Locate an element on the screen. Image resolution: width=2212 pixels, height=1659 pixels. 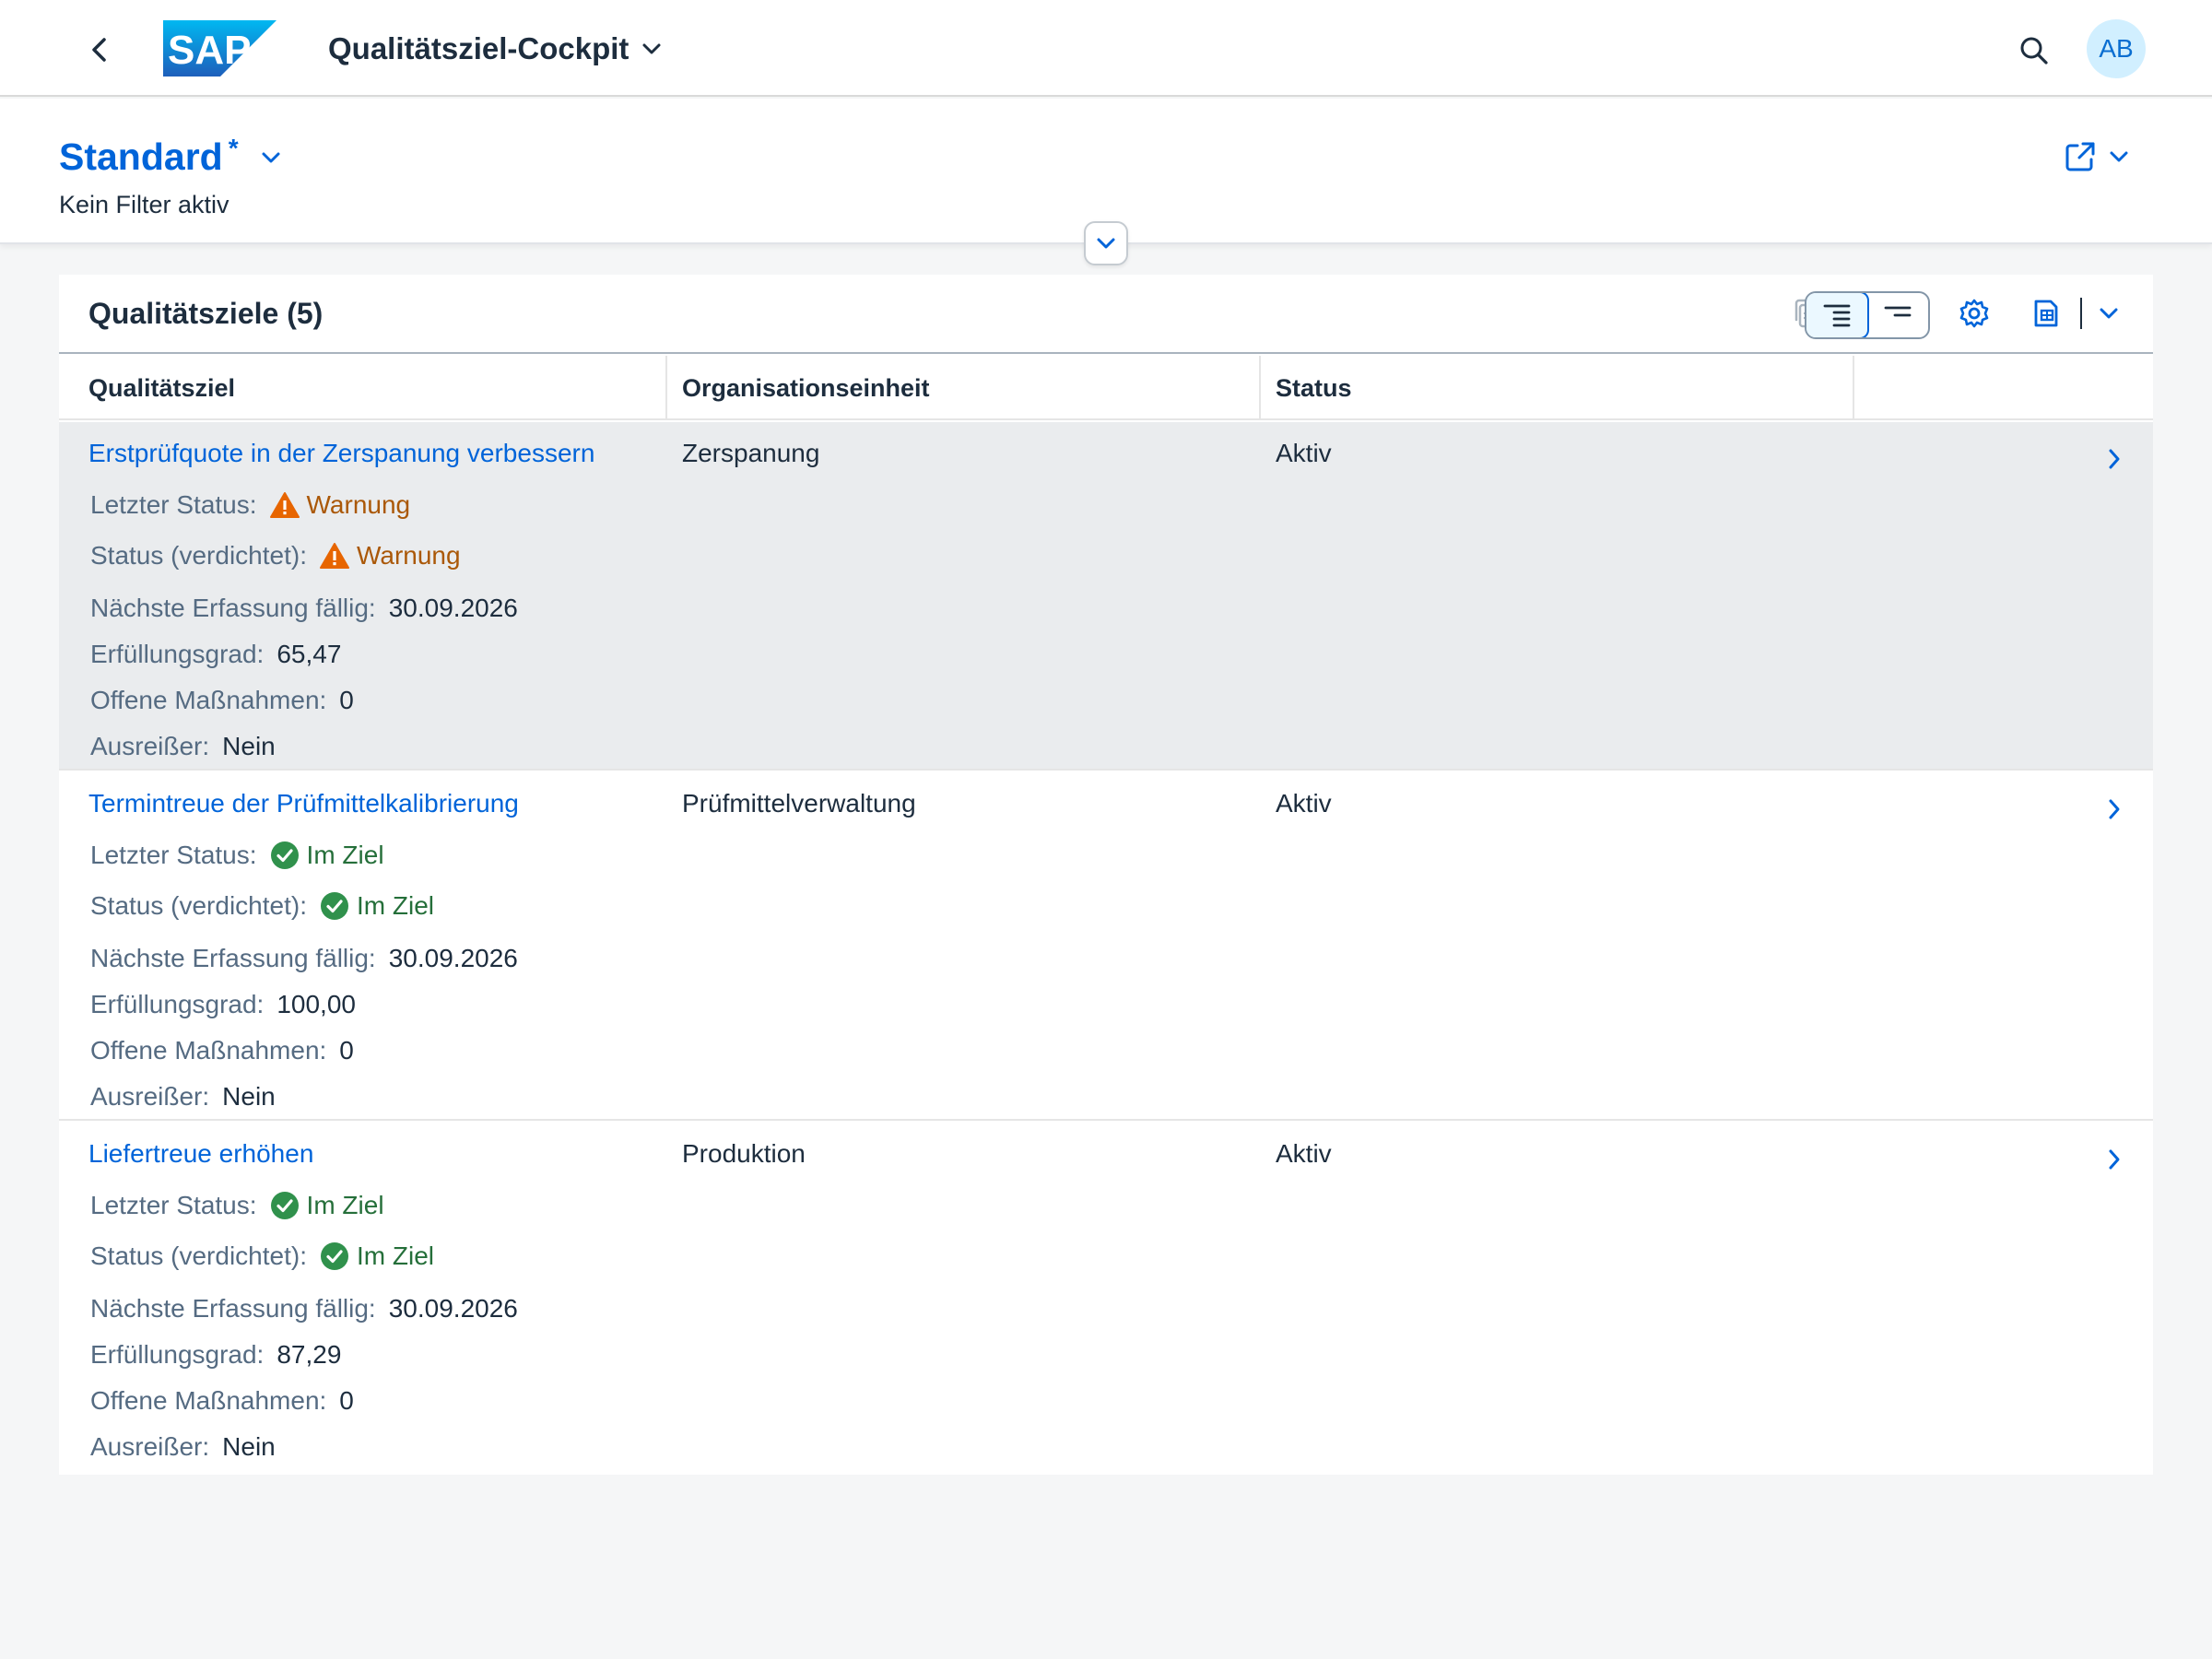
table-toolbar: Qualitätsziele (5) is located at coordinates (1106, 314).